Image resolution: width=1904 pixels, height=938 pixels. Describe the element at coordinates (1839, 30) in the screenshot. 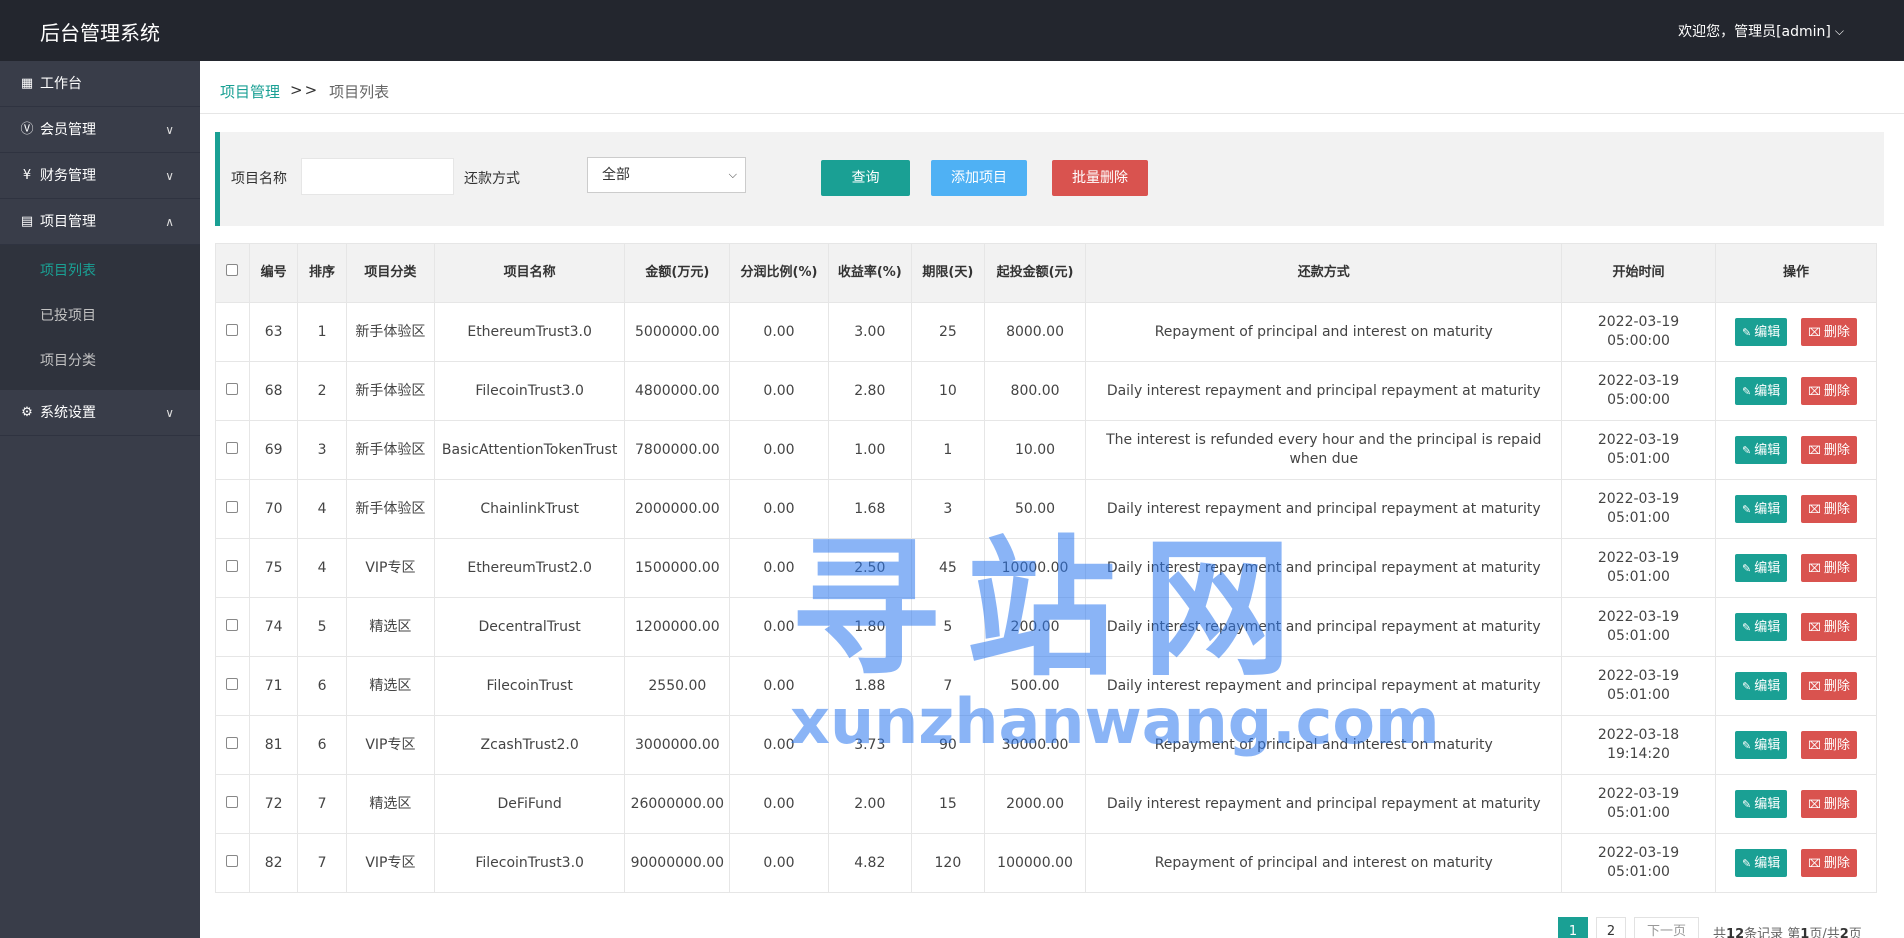

I see `chevron-down-icon: ⌵` at that location.